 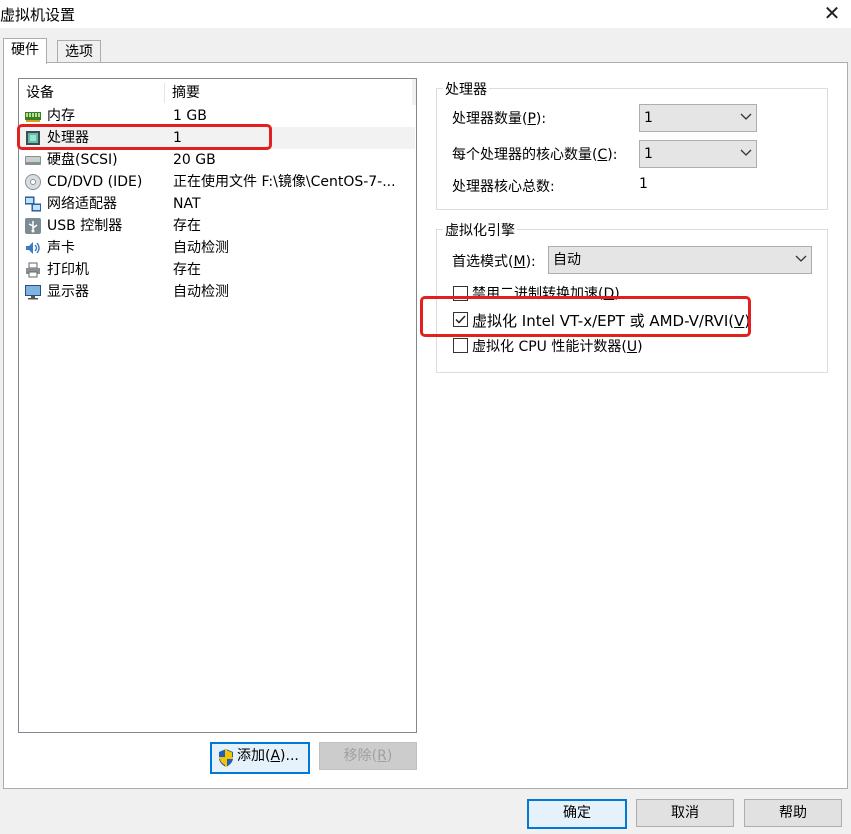 What do you see at coordinates (217, 226) in the screenshot?
I see `device-row-usb-controller: USB 控制器 存在` at bounding box center [217, 226].